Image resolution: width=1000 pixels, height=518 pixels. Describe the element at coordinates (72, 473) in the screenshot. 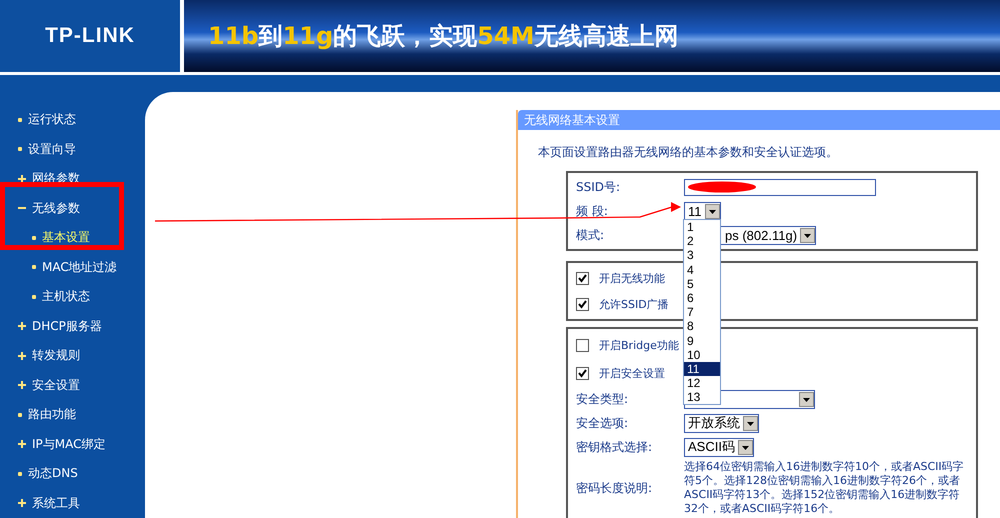

I see `sidebar-item: 动态DNS` at that location.